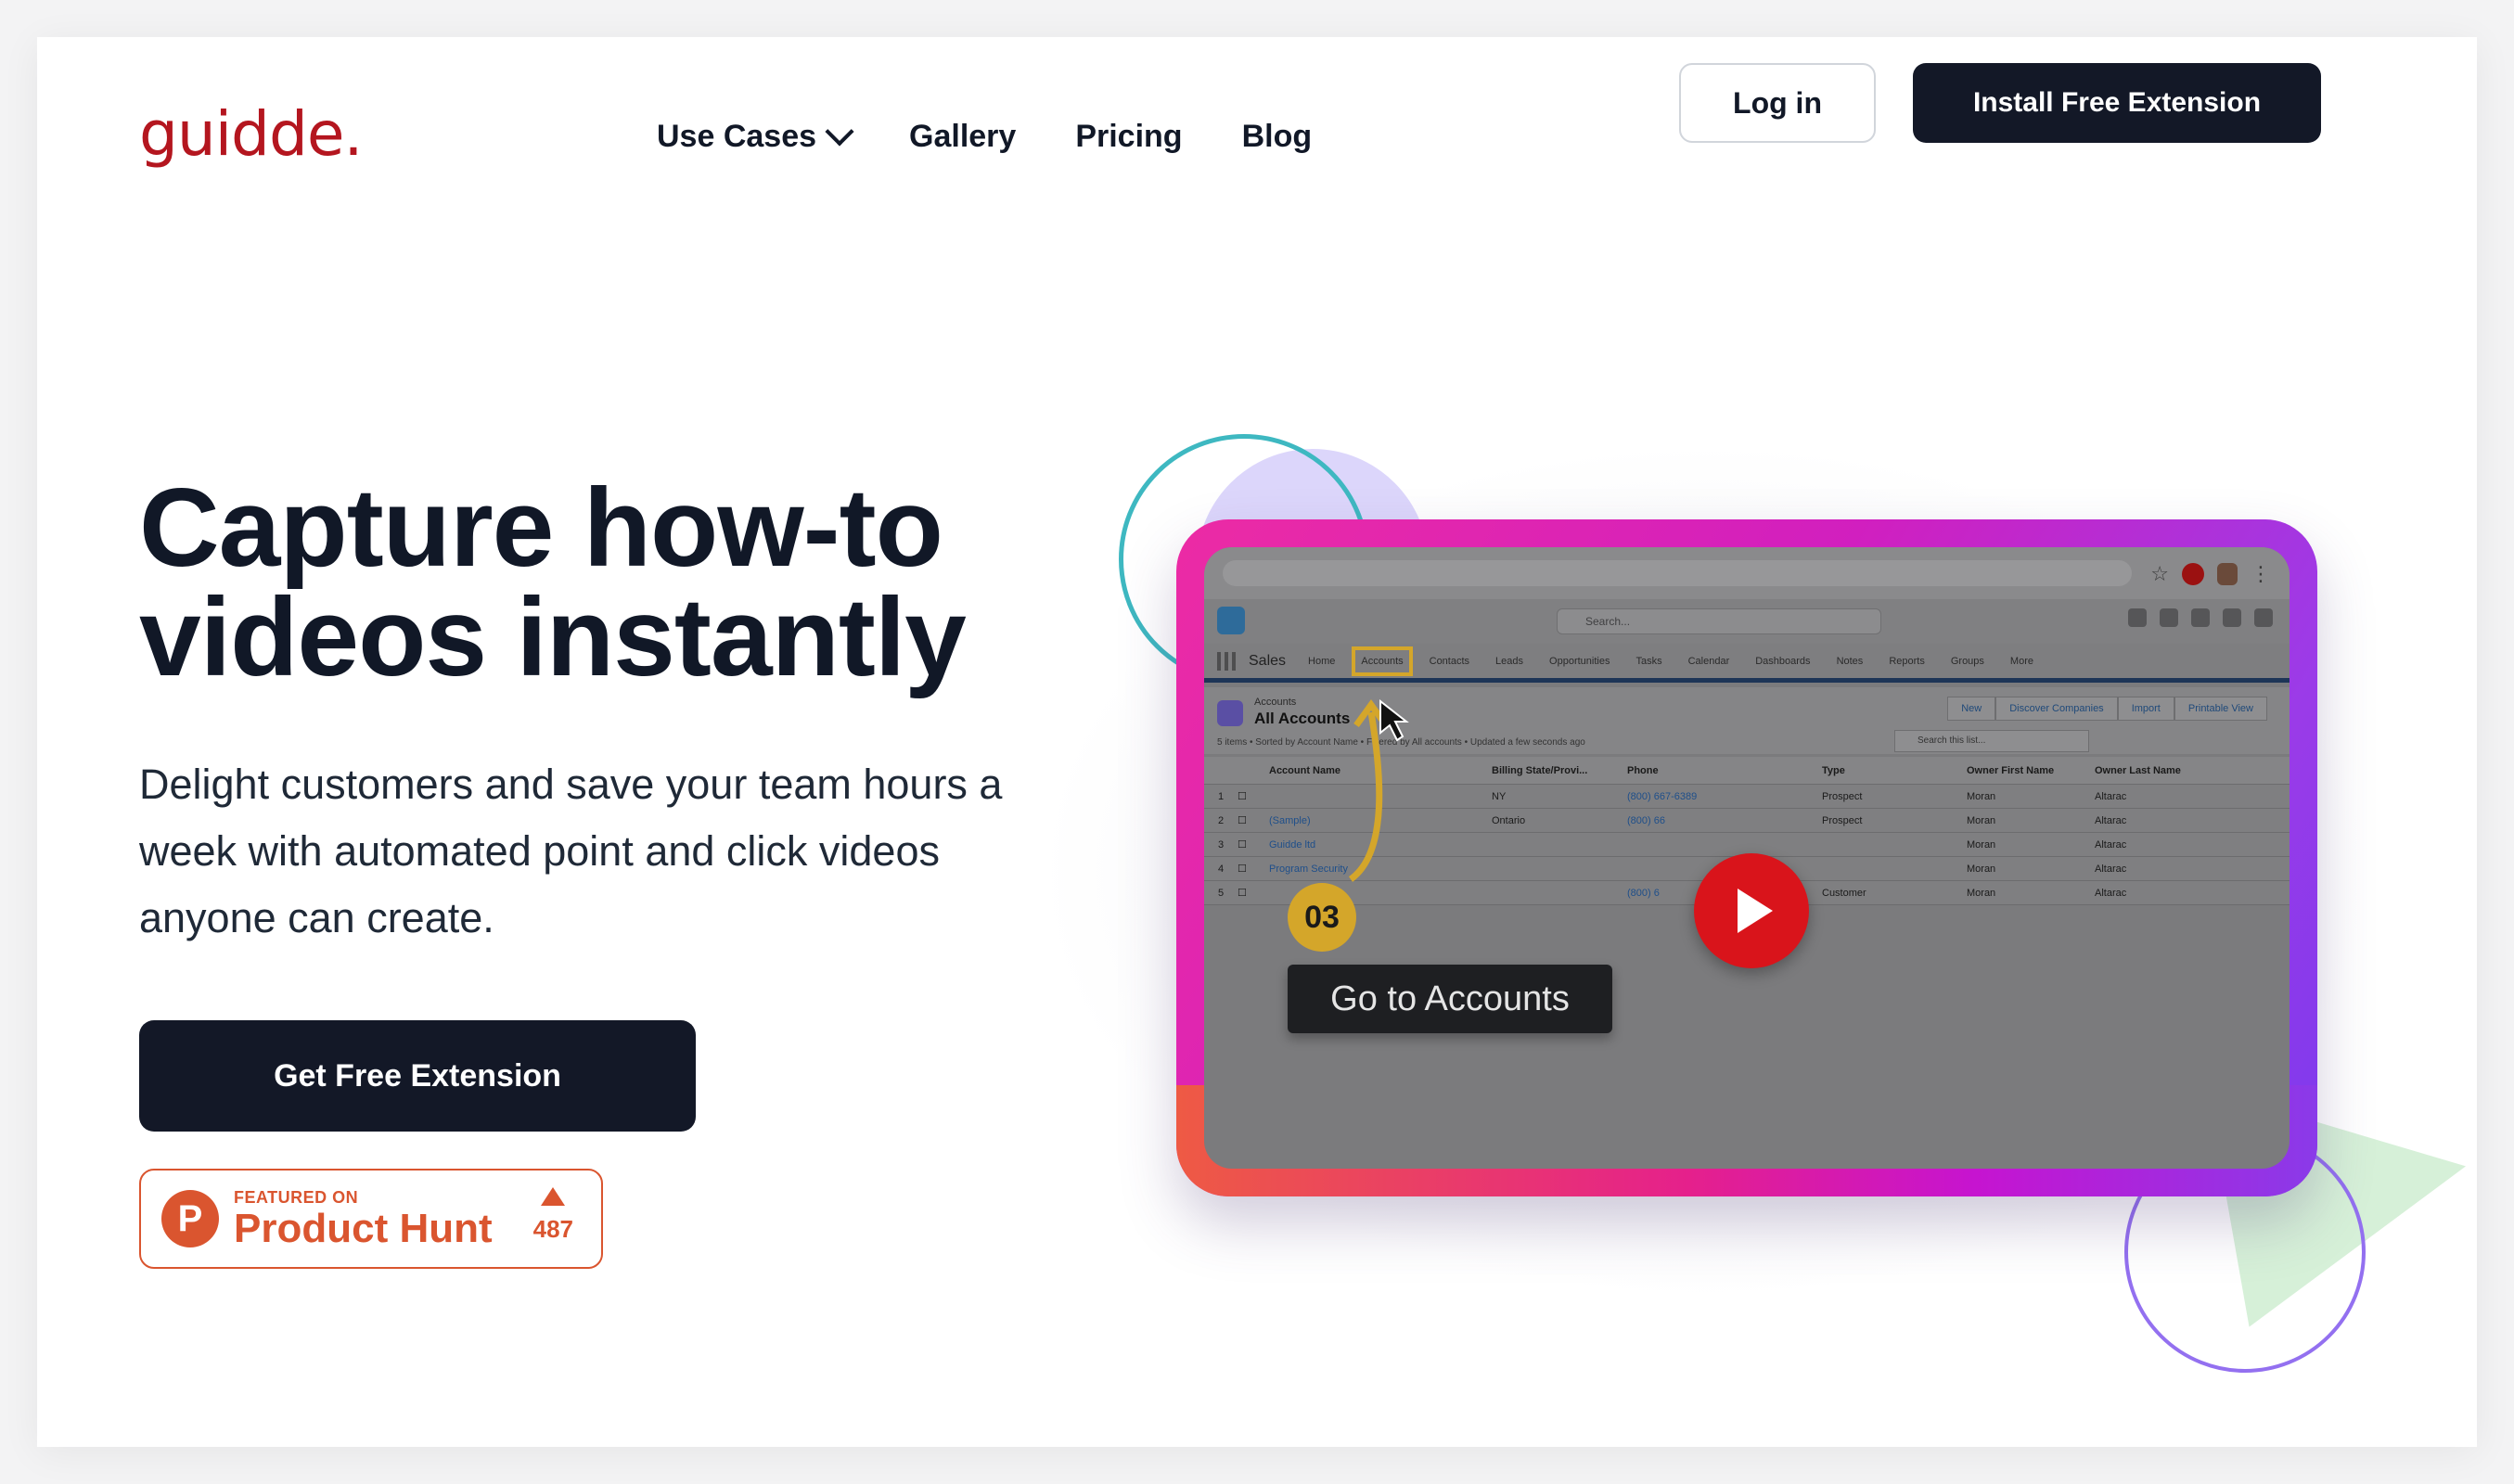 This screenshot has height=1484, width=2514. What do you see at coordinates (1378, 790) in the screenshot?
I see `pointer-arrow-icon` at bounding box center [1378, 790].